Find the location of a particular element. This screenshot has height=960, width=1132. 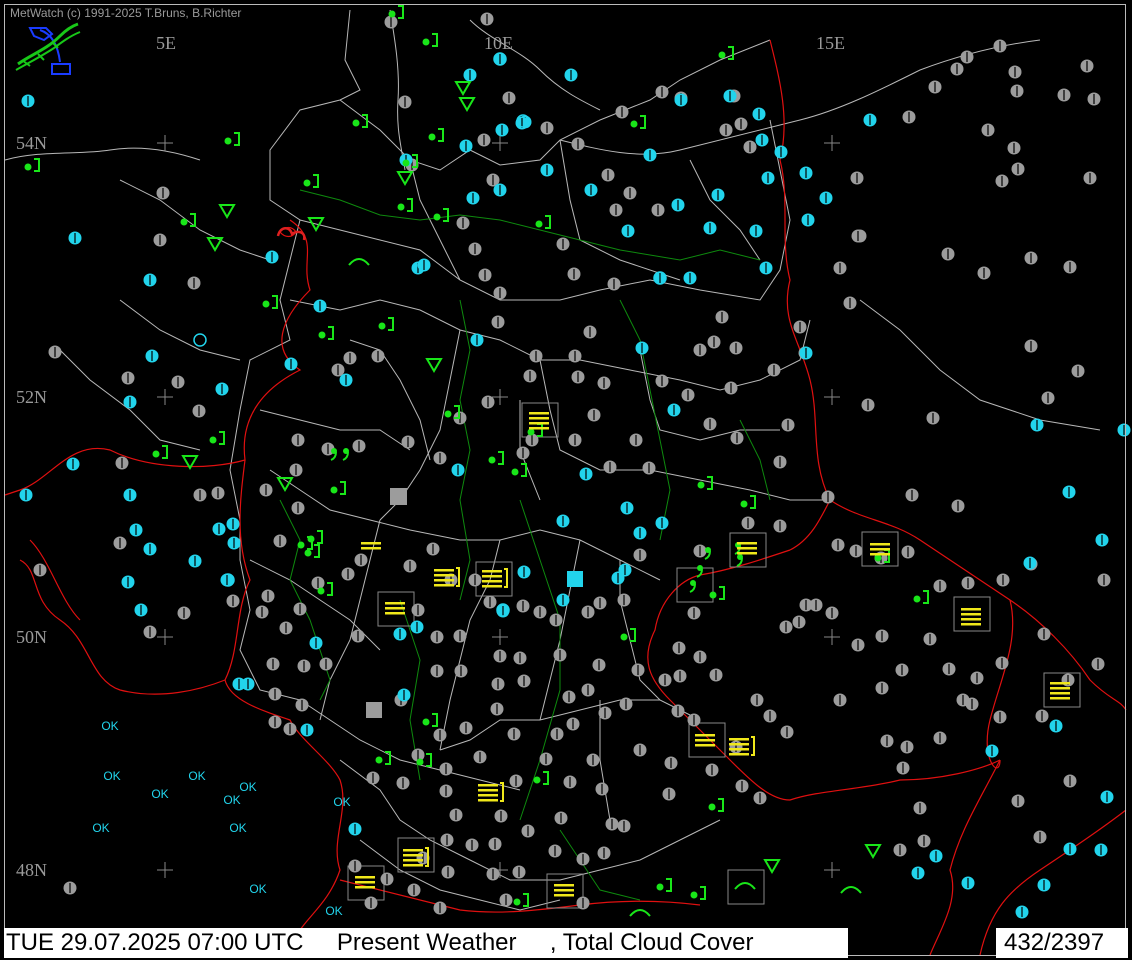

region-border is located at coordinates (465, 450).